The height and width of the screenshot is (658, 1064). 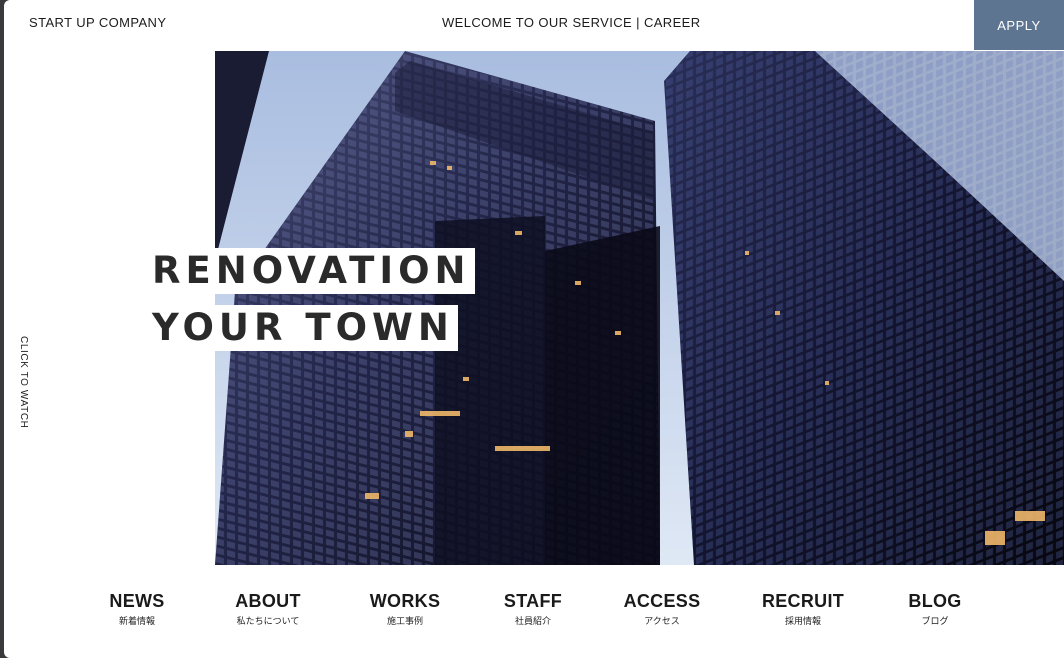 I want to click on nav-item-works: WORKS 施工事例, so click(x=405, y=608).